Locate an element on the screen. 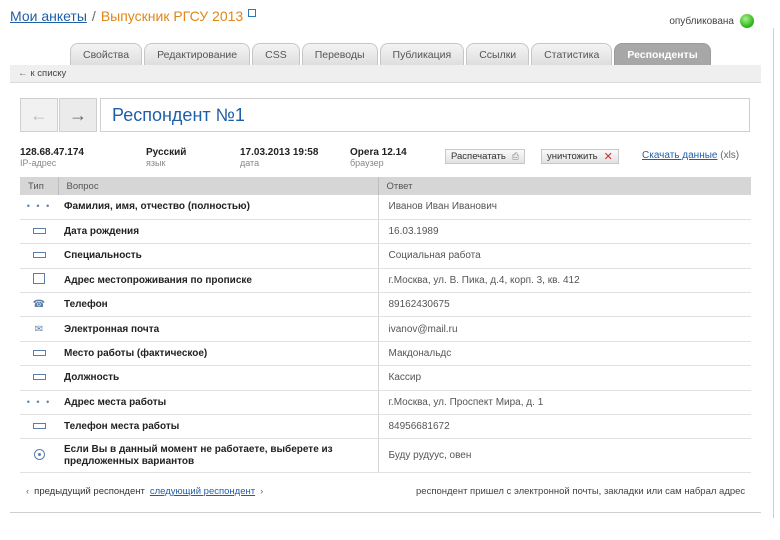  prev-respondent-link: предыдущий респондент is located at coordinates (89, 491).